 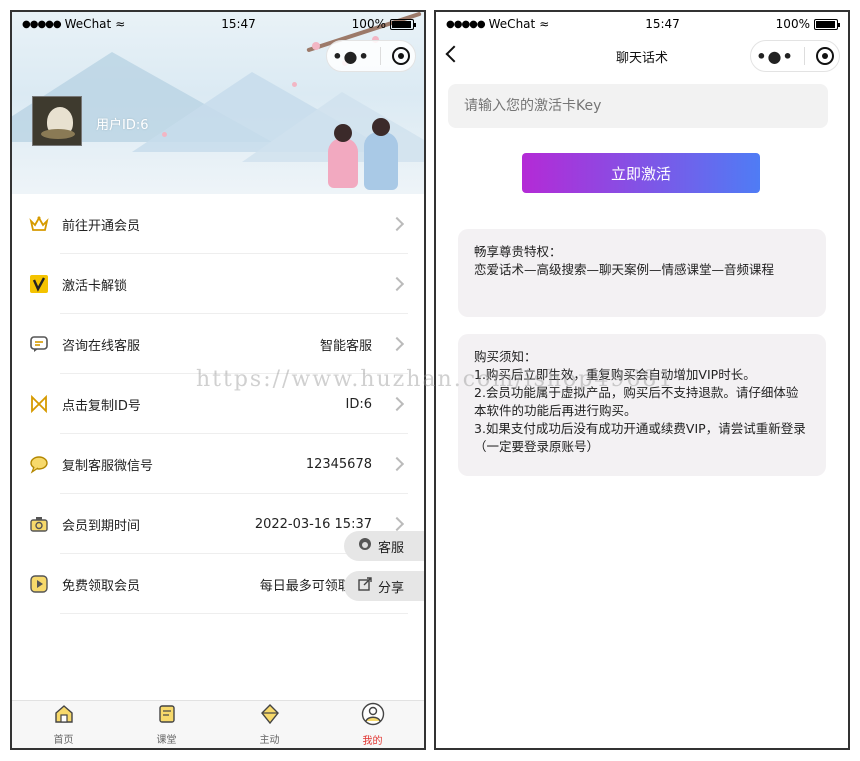 What do you see at coordinates (39, 584) in the screenshot?
I see `play-icon` at bounding box center [39, 584].